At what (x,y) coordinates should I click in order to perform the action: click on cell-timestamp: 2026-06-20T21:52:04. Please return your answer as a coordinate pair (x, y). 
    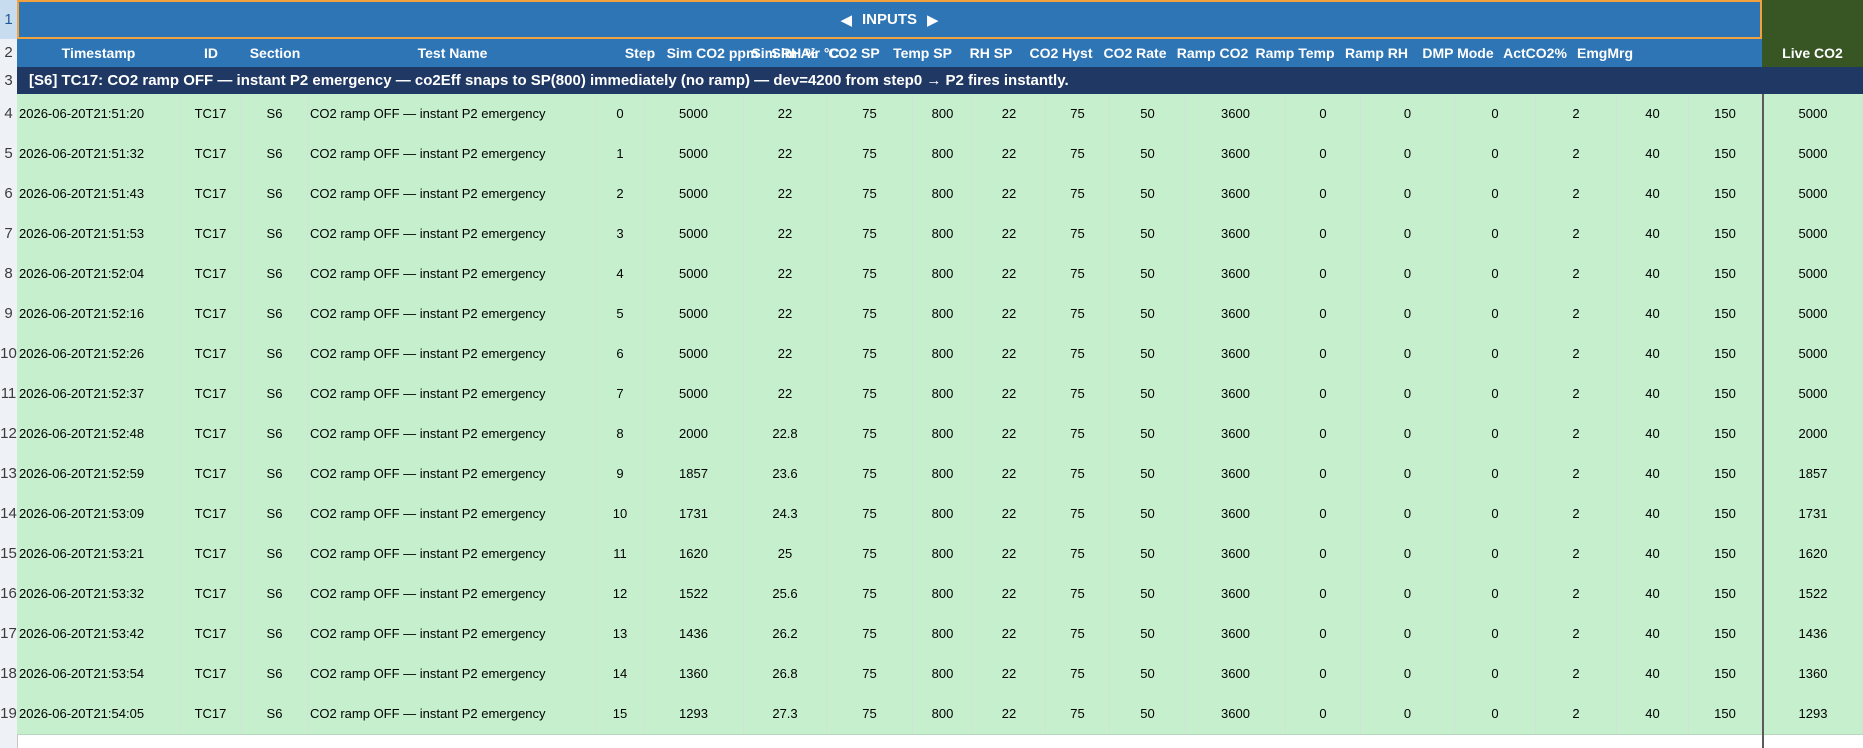
    Looking at the image, I should click on (98, 274).